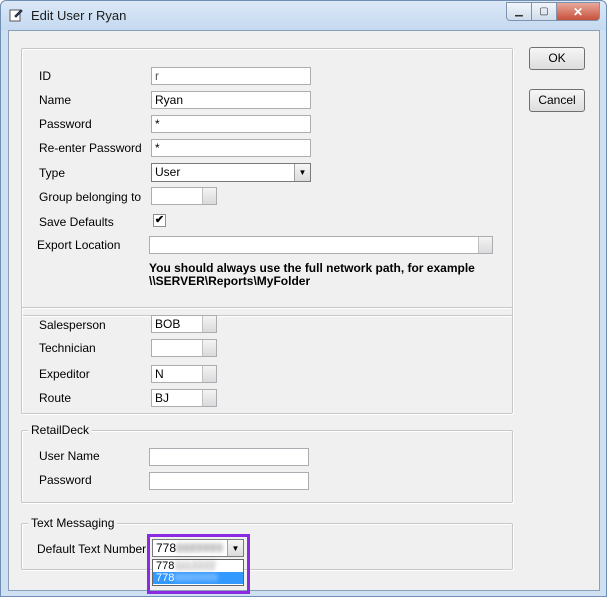 Image resolution: width=607 pixels, height=597 pixels. Describe the element at coordinates (76, 222) in the screenshot. I see `save-defaults-label: Save Defaults` at that location.